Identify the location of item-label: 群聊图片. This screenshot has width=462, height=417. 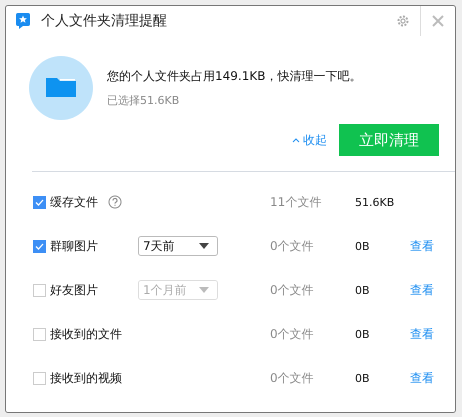
(74, 246).